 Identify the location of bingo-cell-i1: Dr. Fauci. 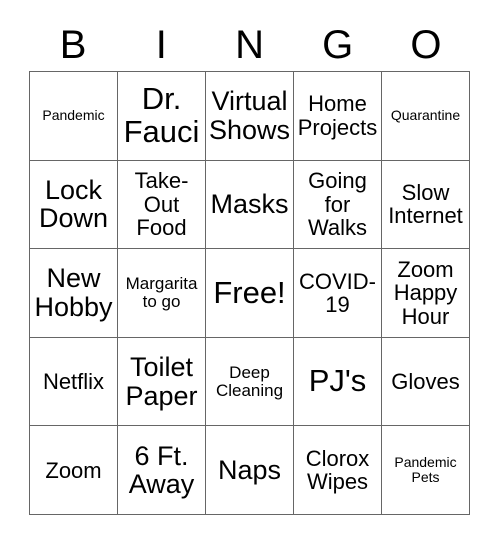
(162, 116).